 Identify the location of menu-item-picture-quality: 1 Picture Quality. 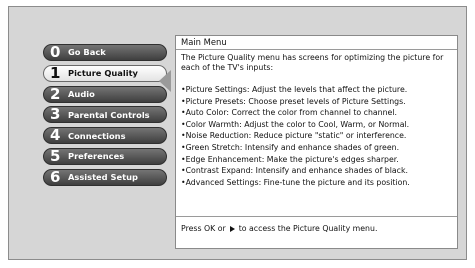
(105, 72).